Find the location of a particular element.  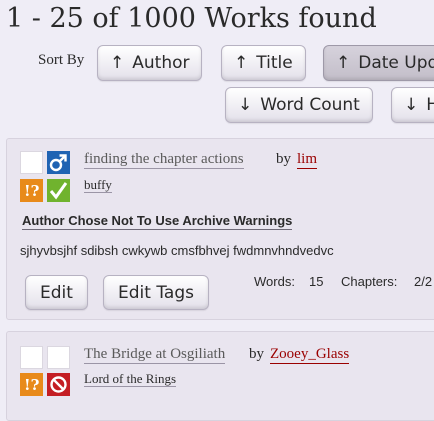

sort-author-label: Author is located at coordinates (161, 63).